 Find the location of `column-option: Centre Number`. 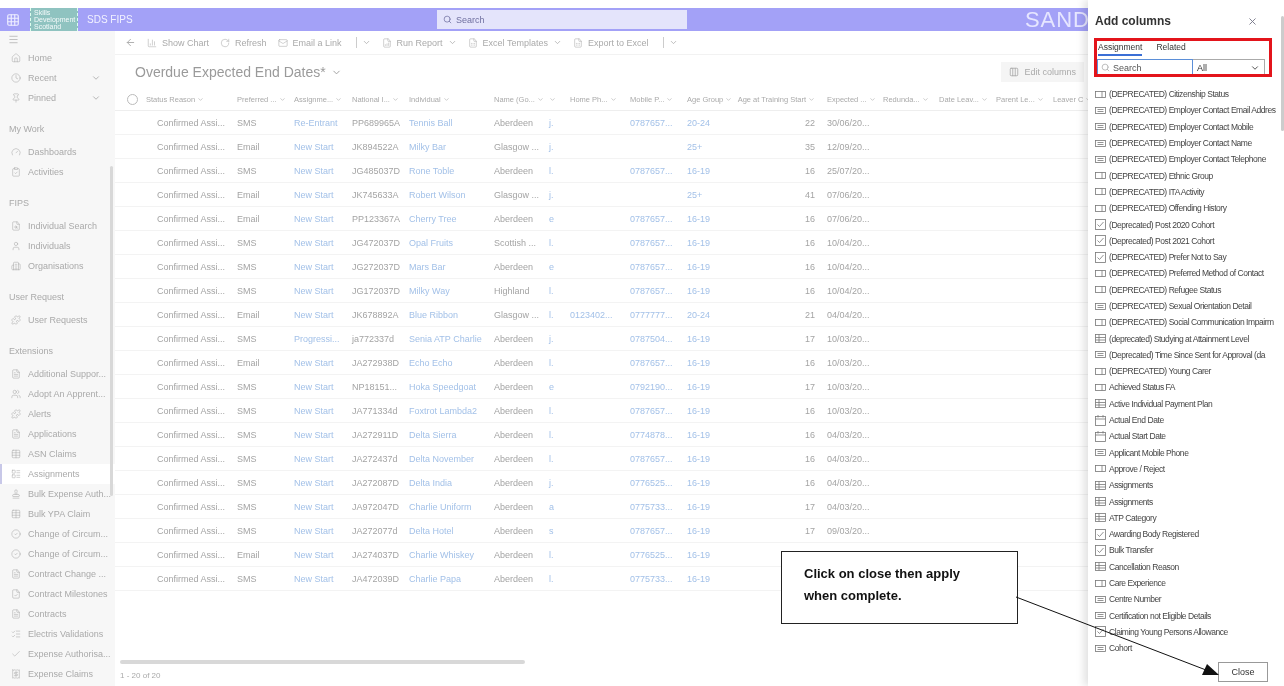

column-option: Centre Number is located at coordinates (1128, 599).